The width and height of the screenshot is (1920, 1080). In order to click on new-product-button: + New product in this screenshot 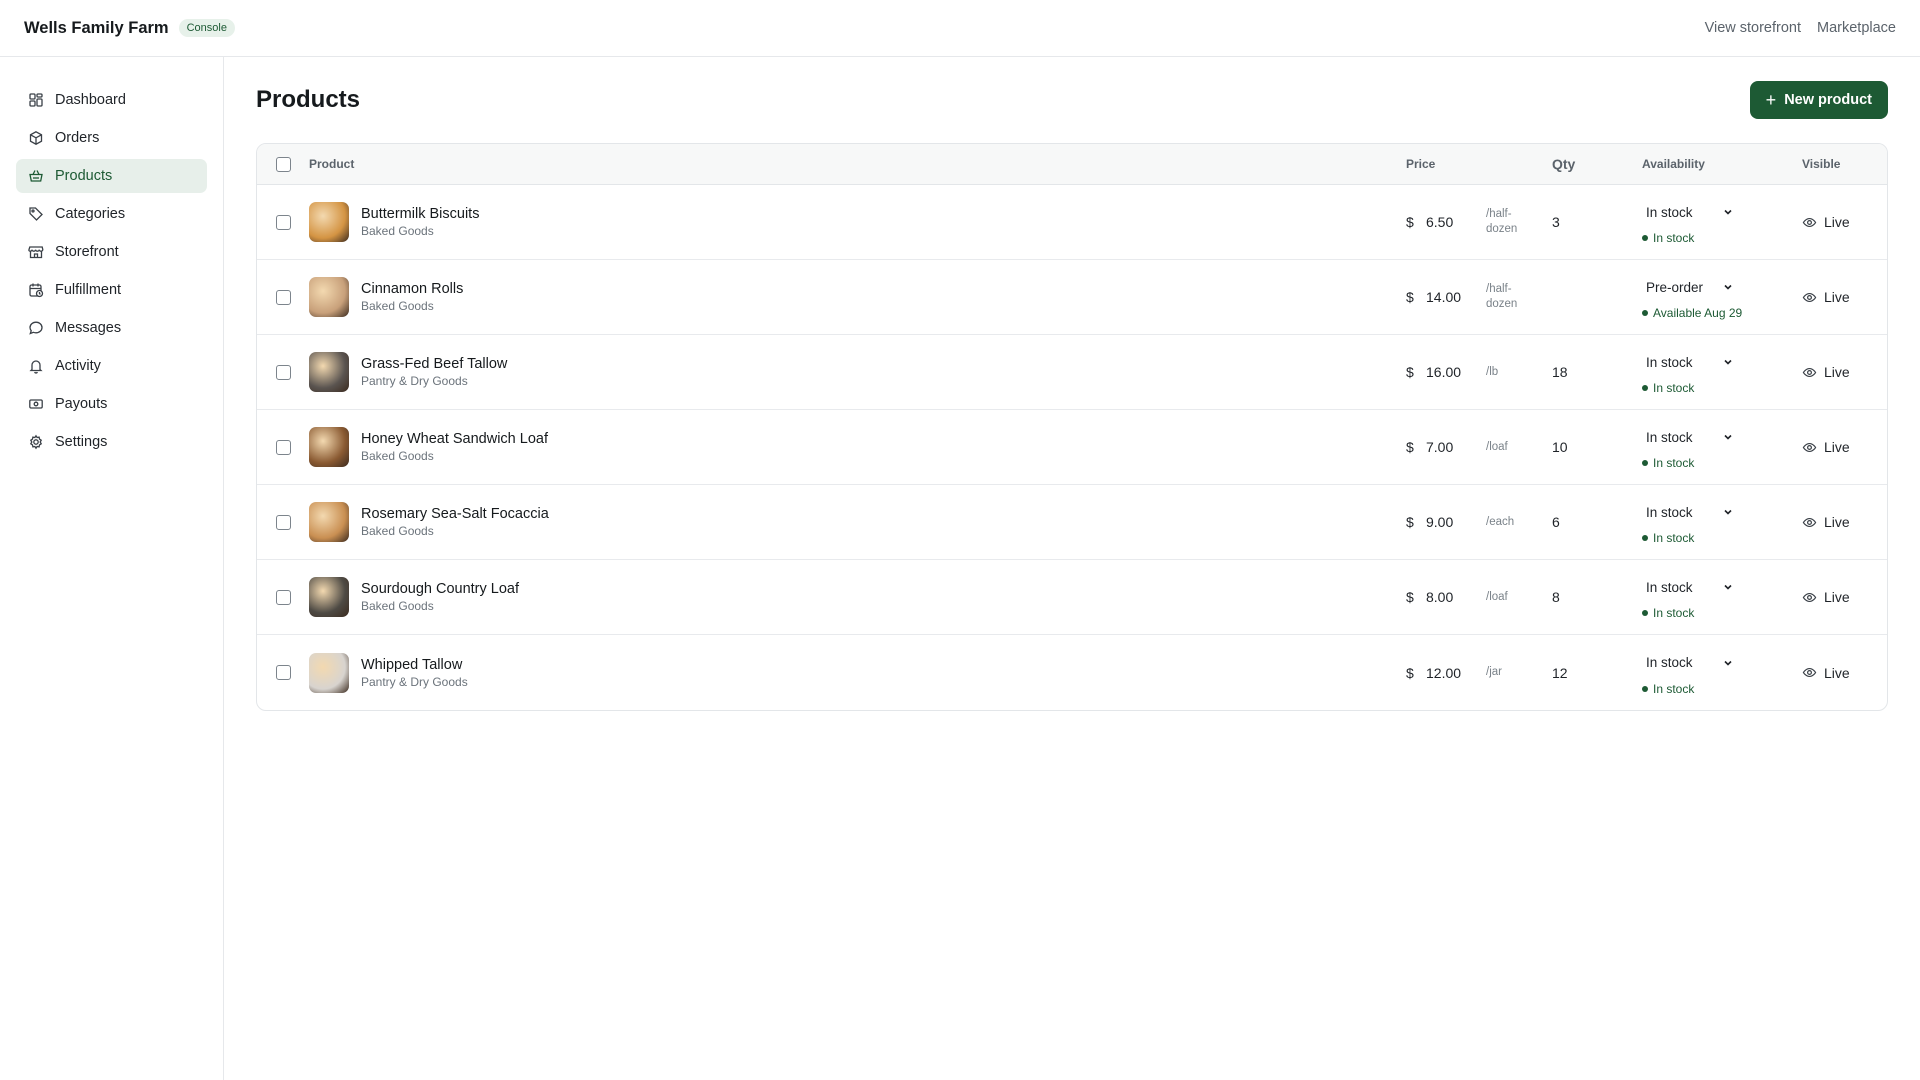, I will do `click(1818, 100)`.